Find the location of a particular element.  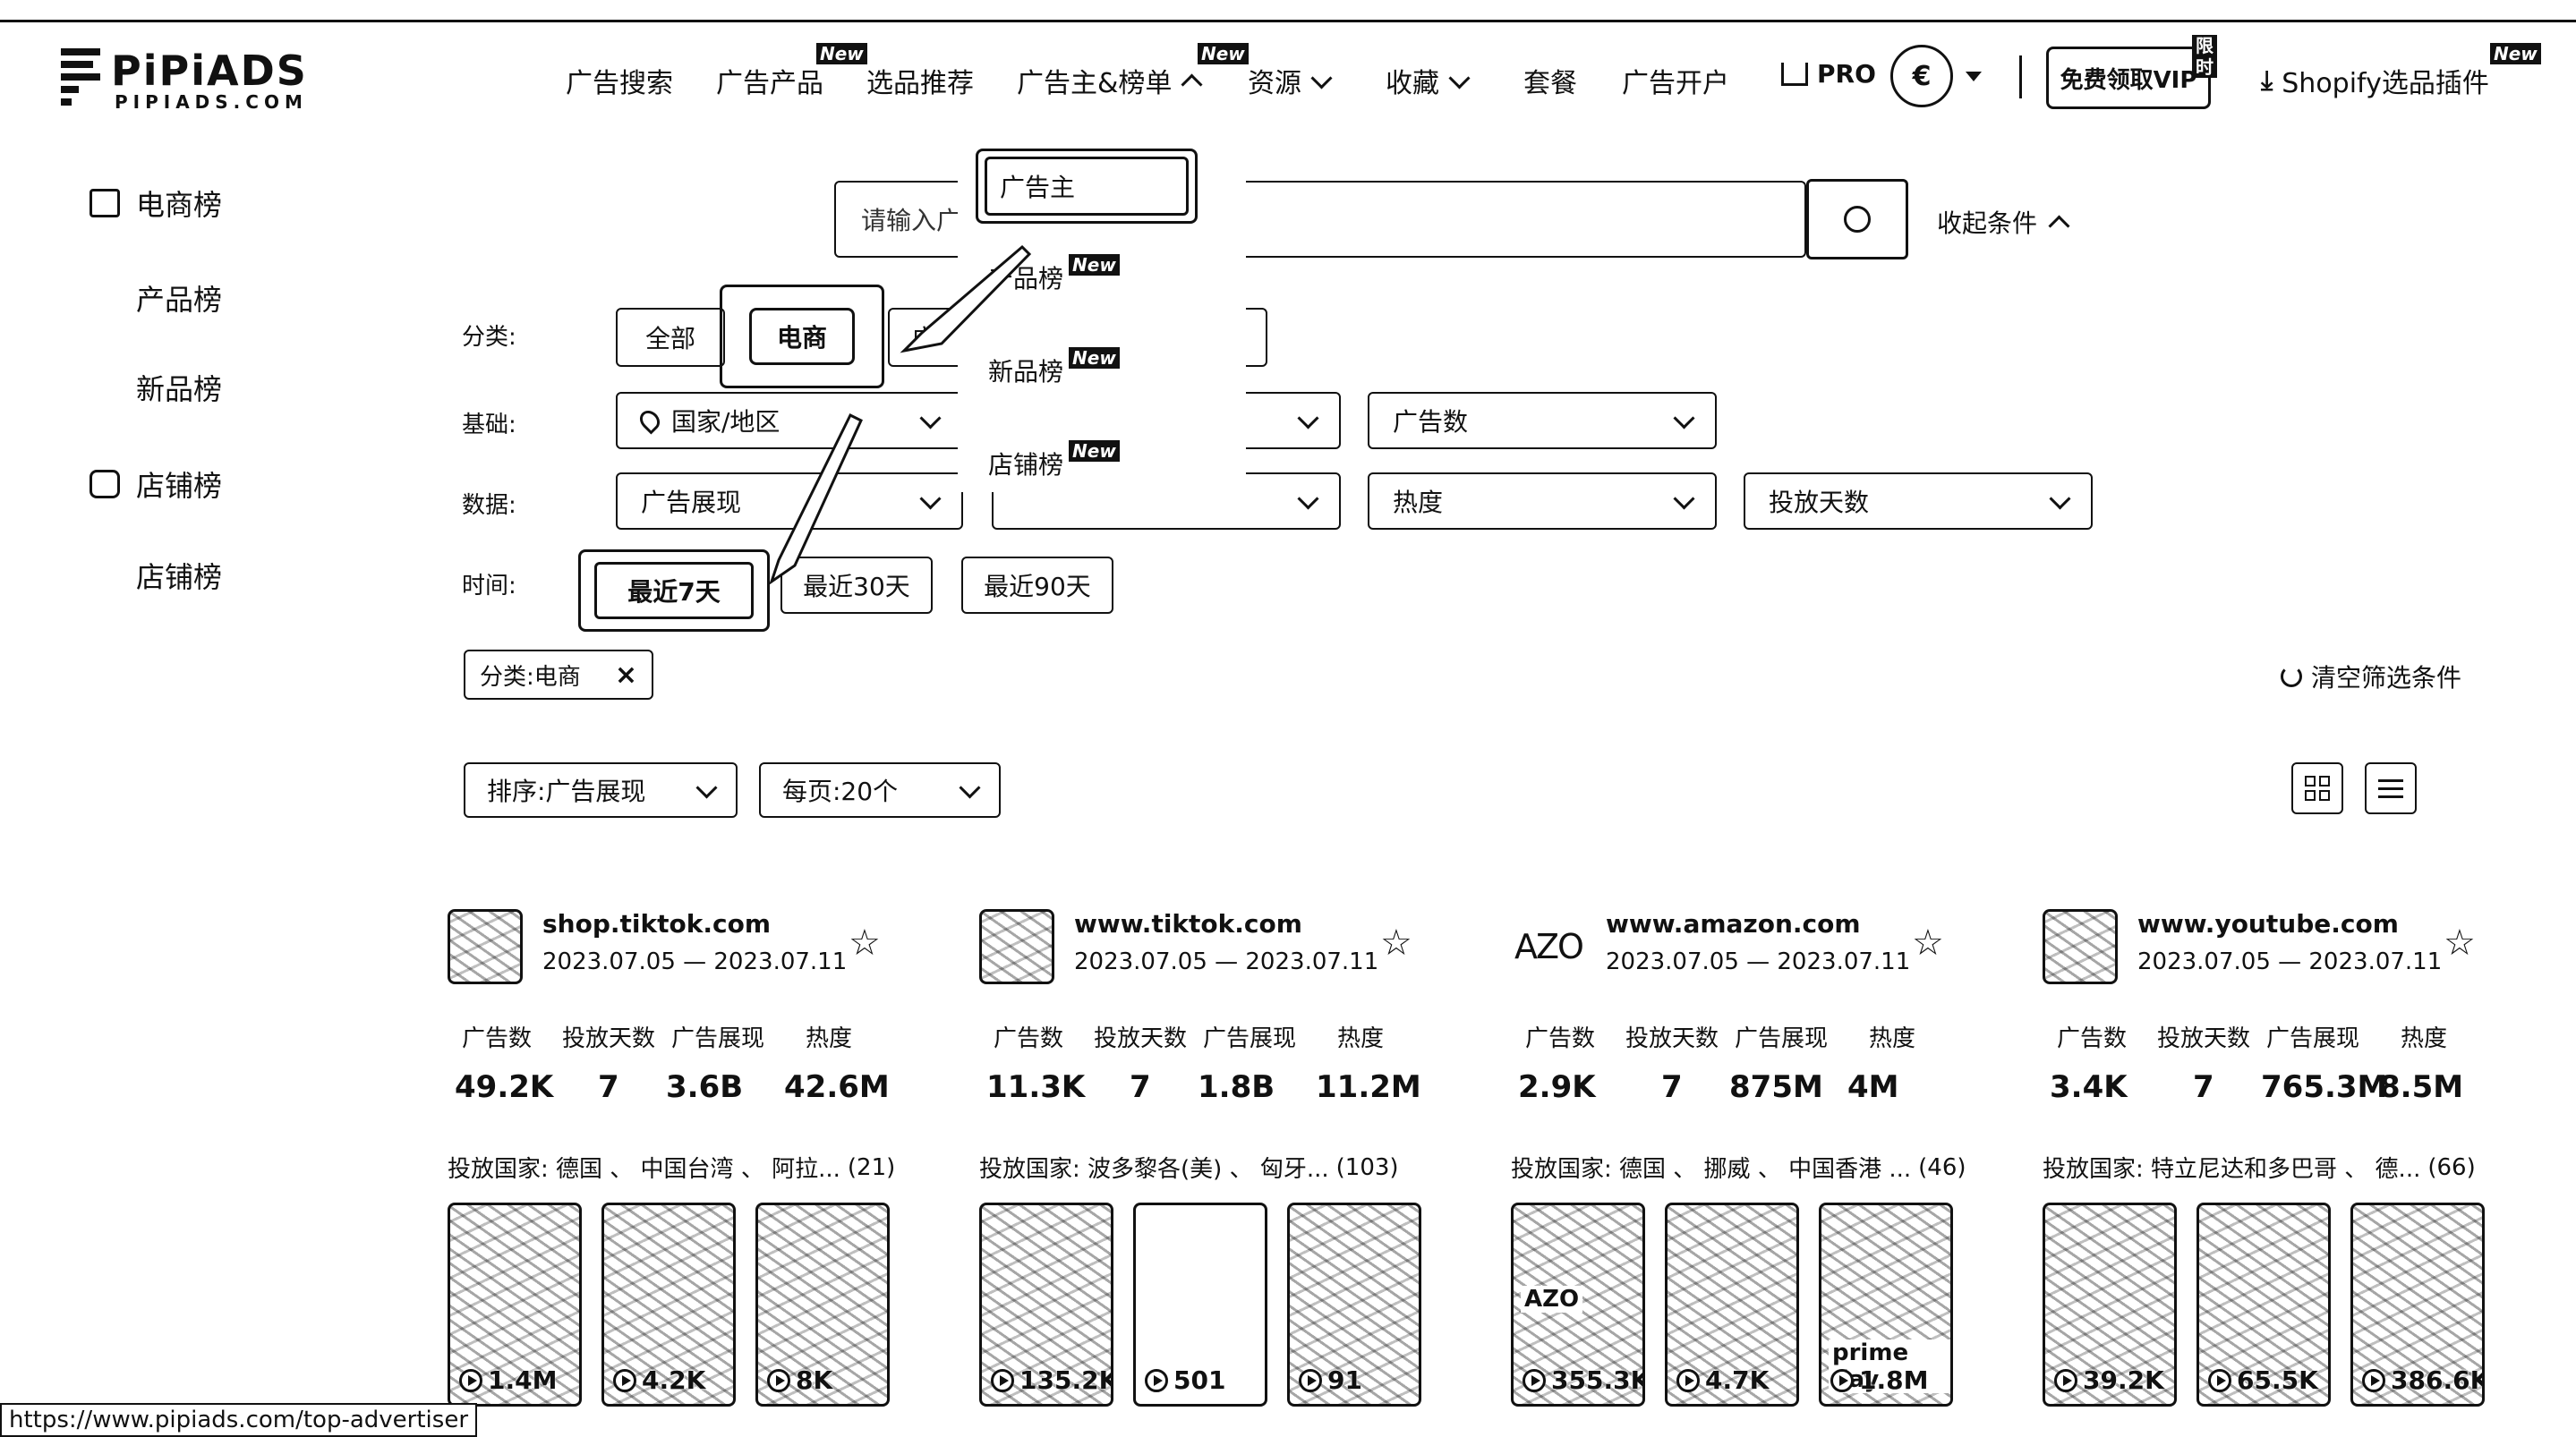

stat-value: 11.2M is located at coordinates (1368, 1087).